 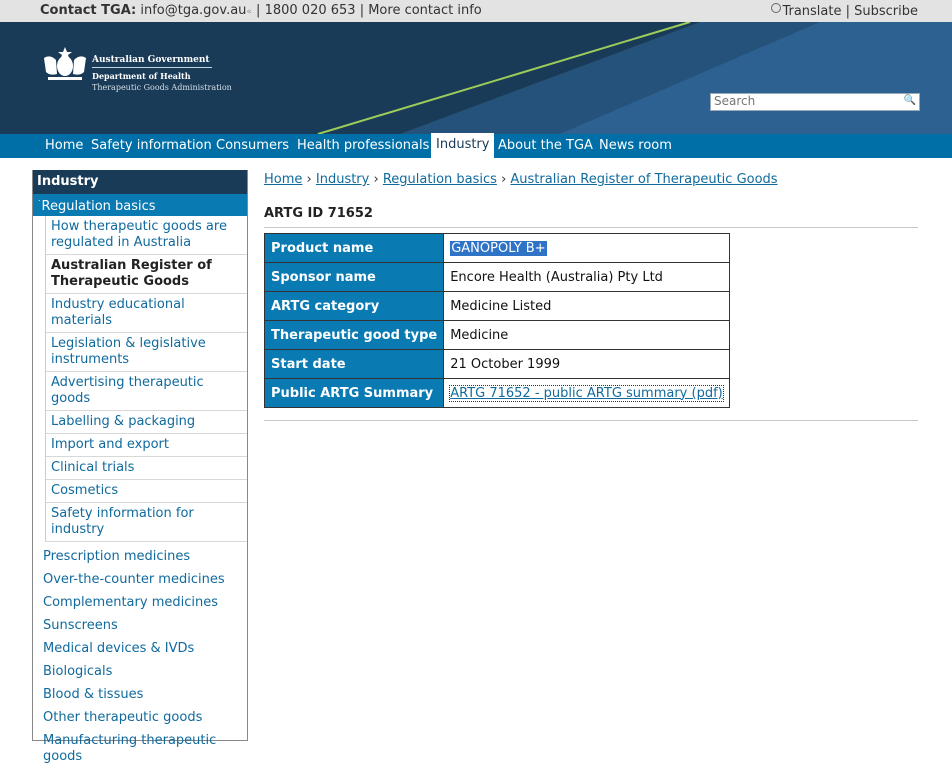 What do you see at coordinates (140, 182) in the screenshot?
I see `sidebar-heading: Industry` at bounding box center [140, 182].